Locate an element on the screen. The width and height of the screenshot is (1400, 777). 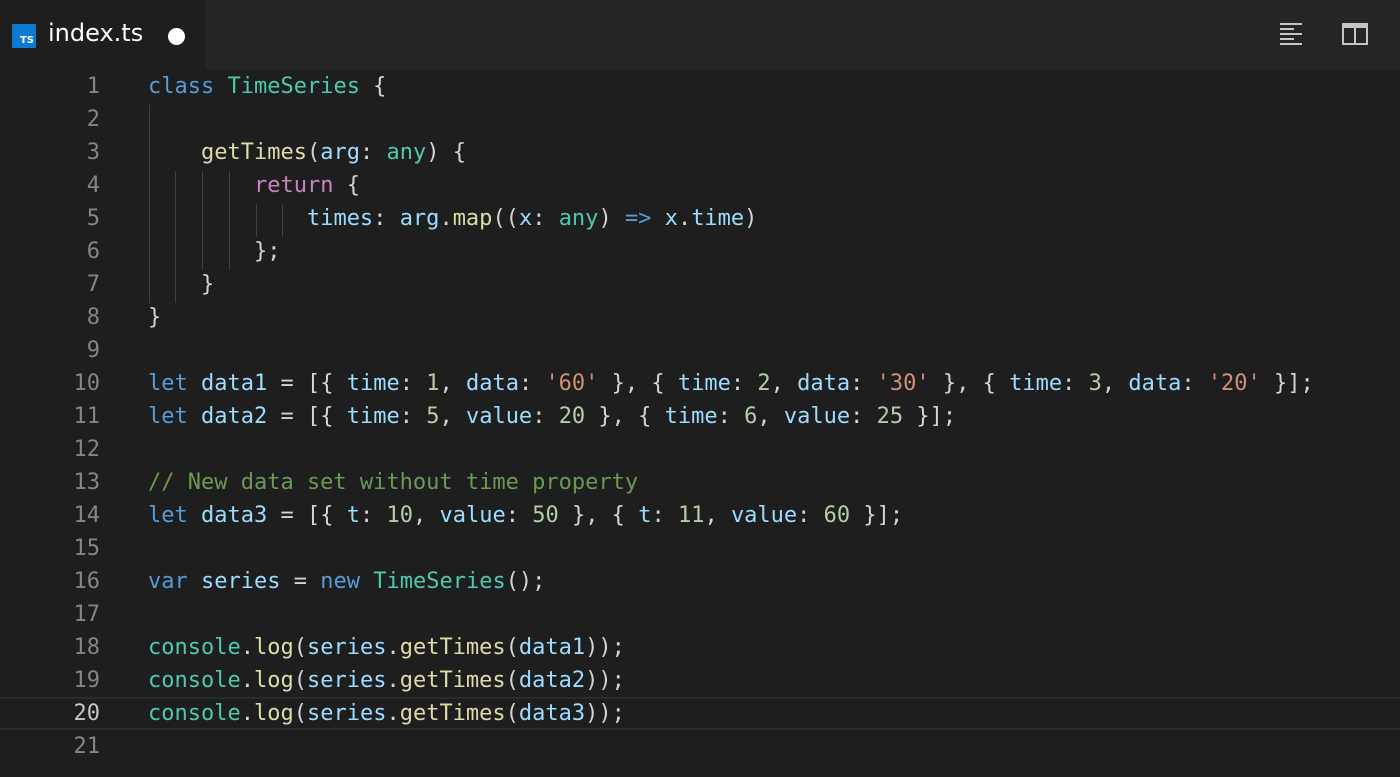
code-line: 6 }; is located at coordinates (700, 251).